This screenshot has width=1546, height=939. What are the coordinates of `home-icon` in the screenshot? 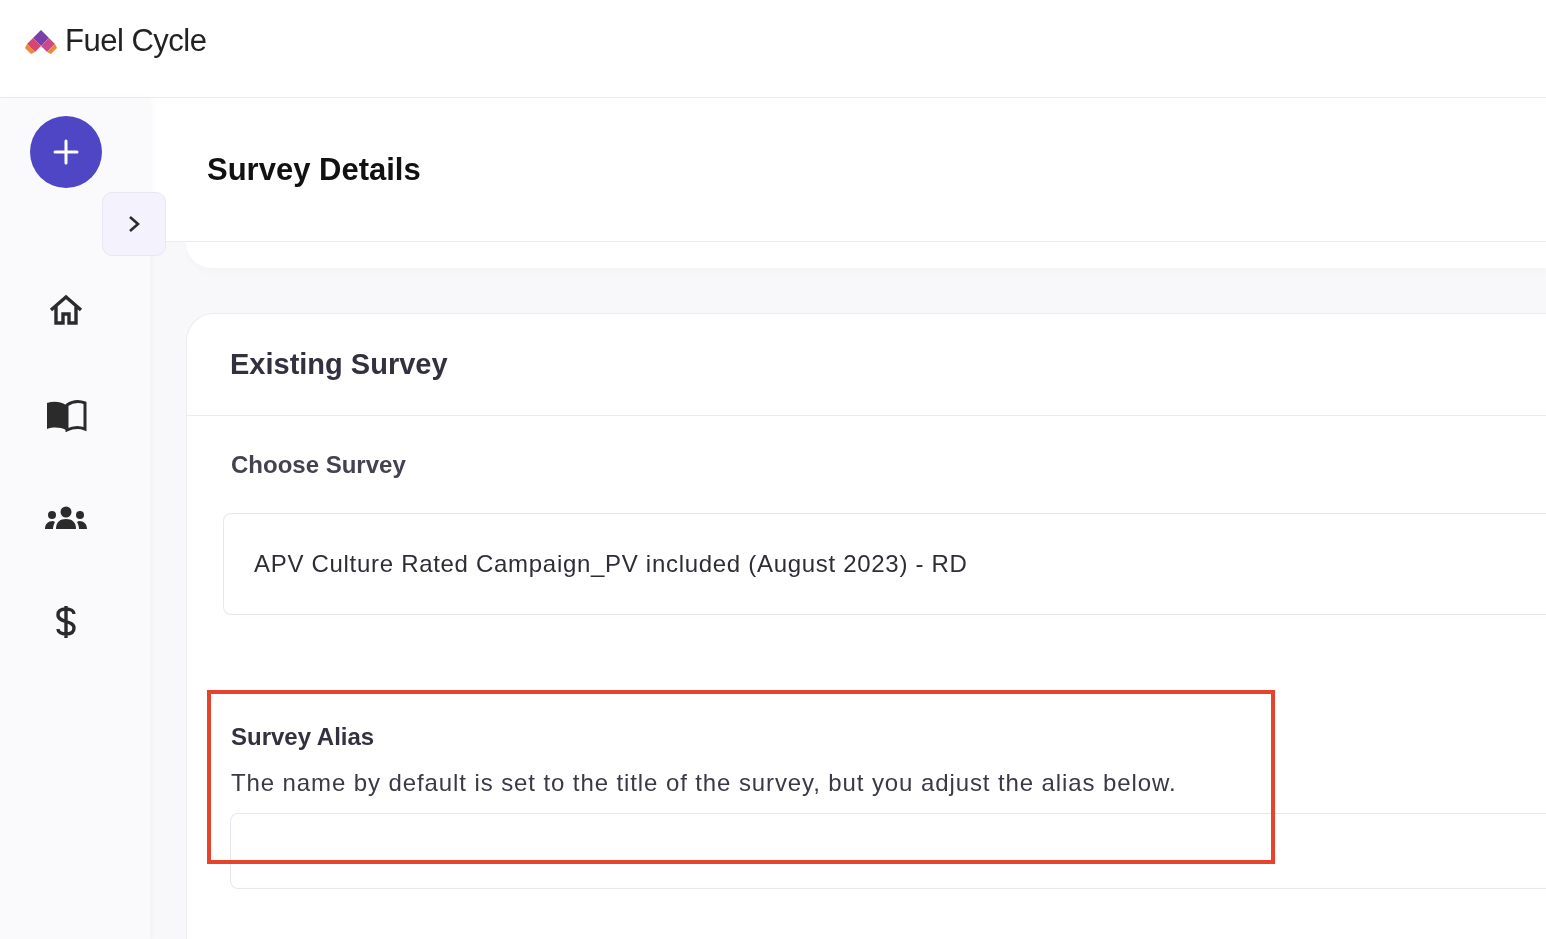 It's located at (66, 310).